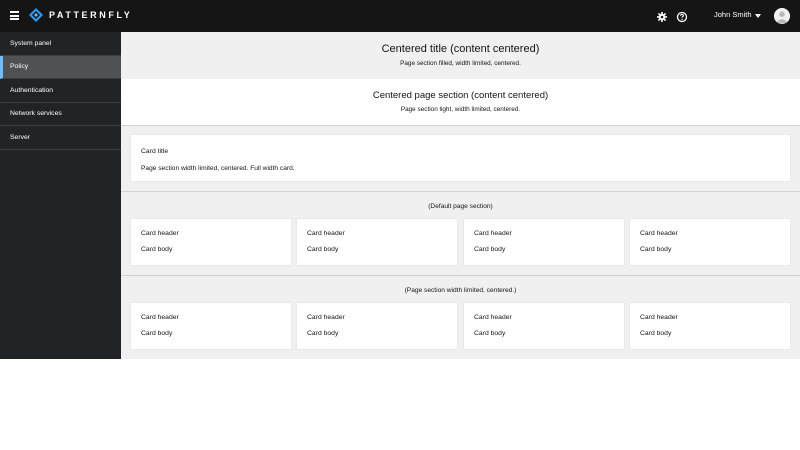 This screenshot has width=800, height=450. Describe the element at coordinates (662, 16) in the screenshot. I see `gear-icon` at that location.